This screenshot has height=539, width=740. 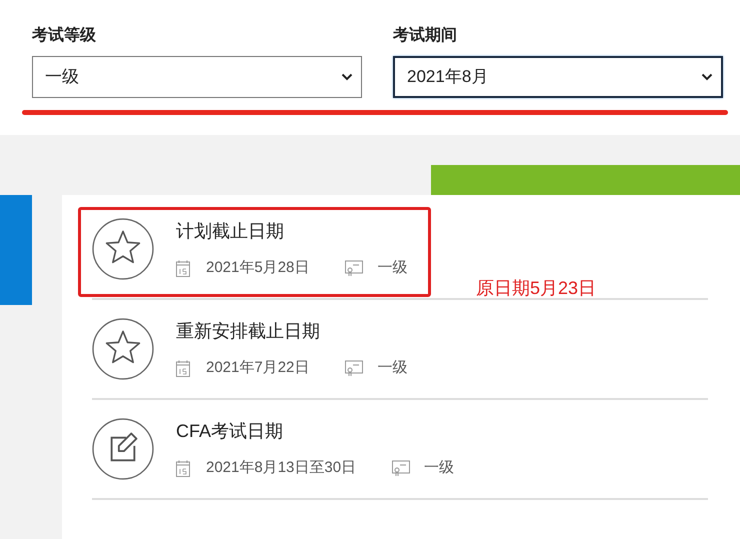 I want to click on event-date: 2021年7月22日, so click(x=258, y=368).